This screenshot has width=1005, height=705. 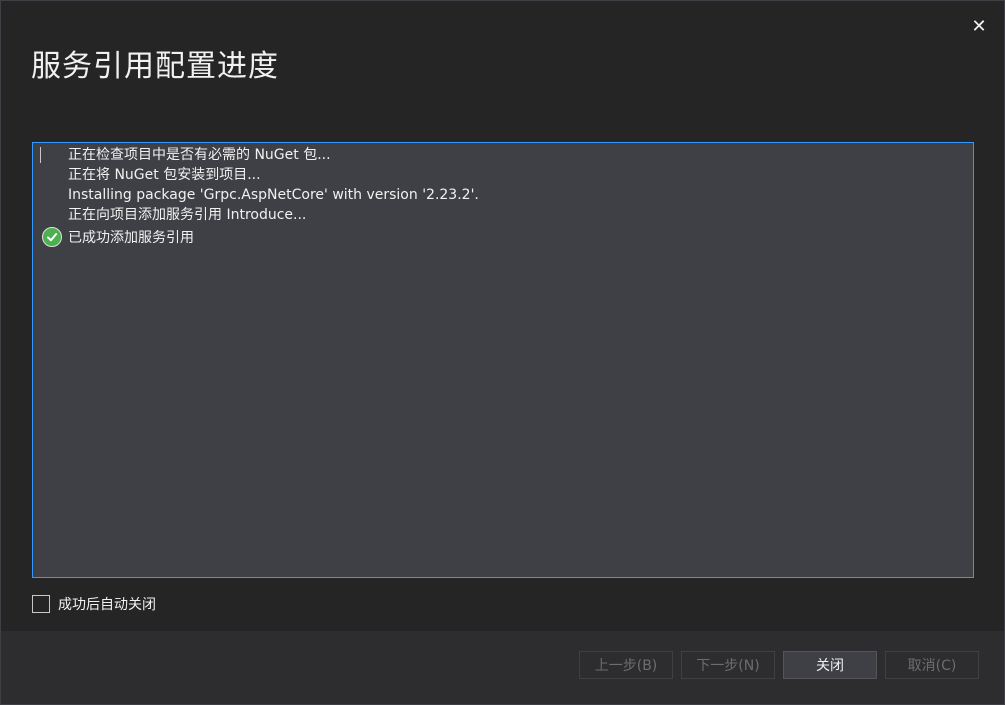 What do you see at coordinates (728, 665) in the screenshot?
I see `next-button: 下一步(N)` at bounding box center [728, 665].